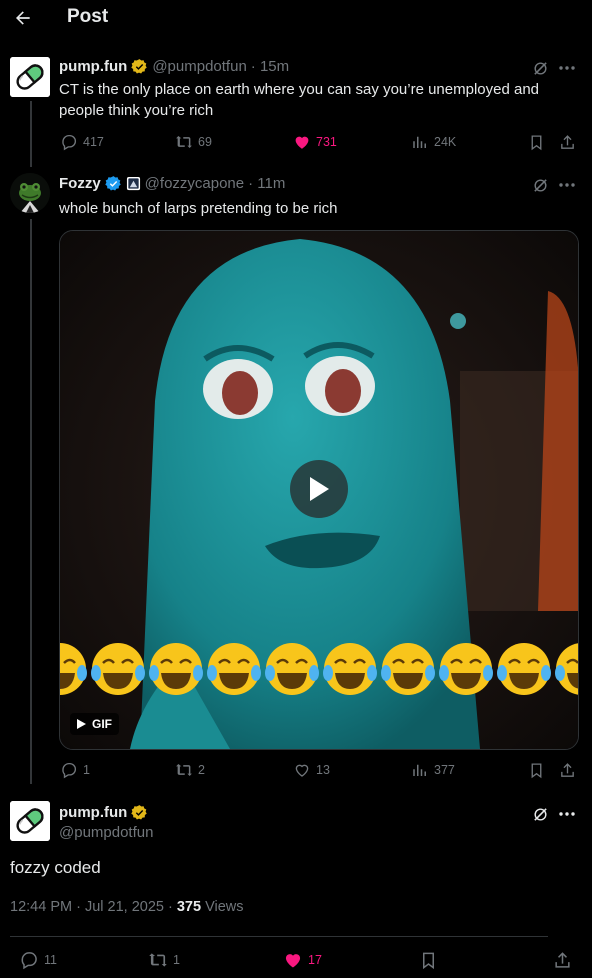 The image size is (592, 978). I want to click on repost-button: 1, so click(164, 960).